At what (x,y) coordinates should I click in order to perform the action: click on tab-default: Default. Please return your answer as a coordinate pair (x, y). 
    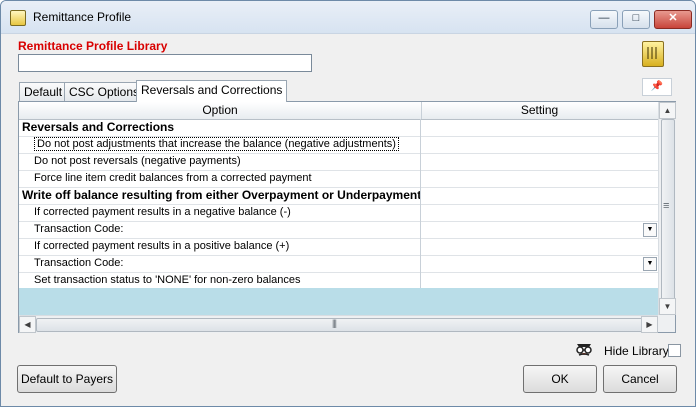
    Looking at the image, I should click on (43, 91).